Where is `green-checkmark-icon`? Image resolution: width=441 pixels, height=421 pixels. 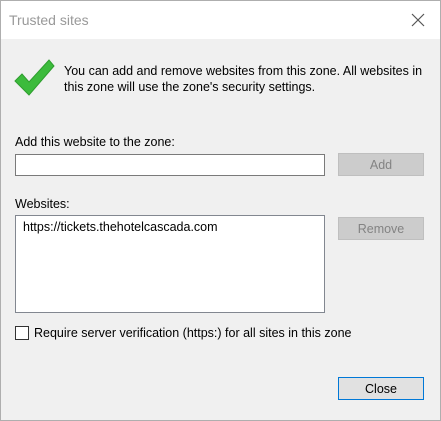 green-checkmark-icon is located at coordinates (34, 77).